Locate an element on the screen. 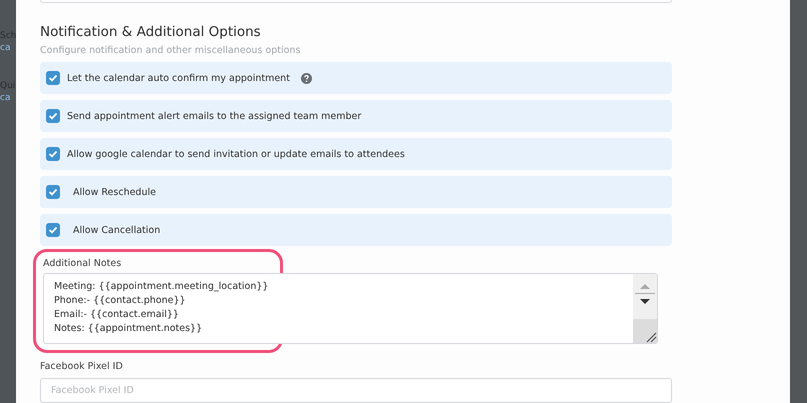 This screenshot has height=403, width=807. option-label: Allow google calendar to send invitation or update emails to attendees is located at coordinates (236, 154).